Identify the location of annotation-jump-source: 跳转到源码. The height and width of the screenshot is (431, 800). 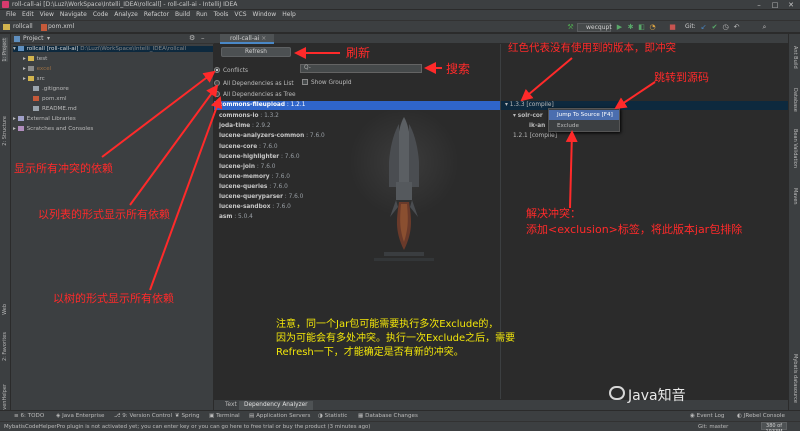
(681, 77).